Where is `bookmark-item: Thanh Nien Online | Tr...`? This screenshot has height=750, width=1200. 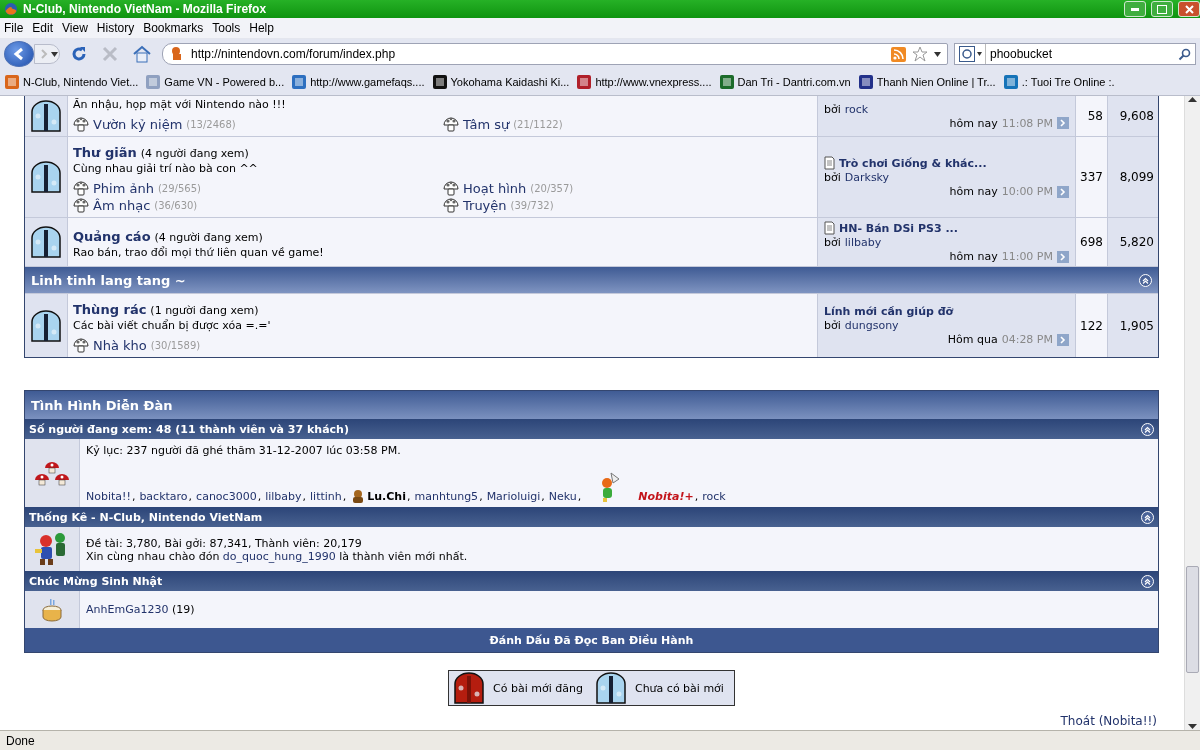
bookmark-item: Thanh Nien Online | Tr... is located at coordinates (926, 82).